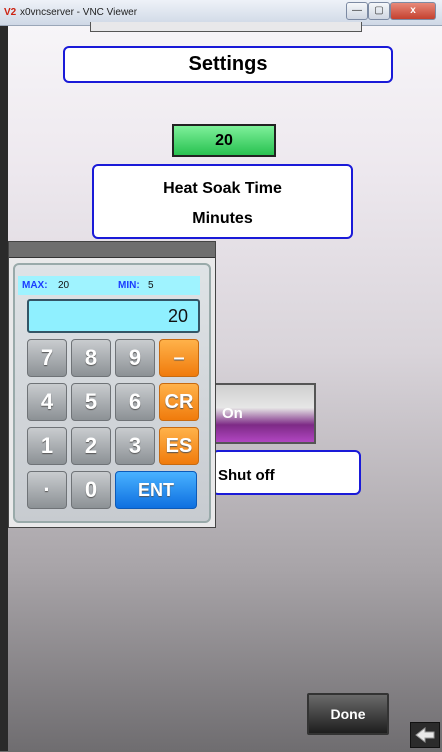 The image size is (442, 752). I want to click on key-7: 7, so click(47, 358).